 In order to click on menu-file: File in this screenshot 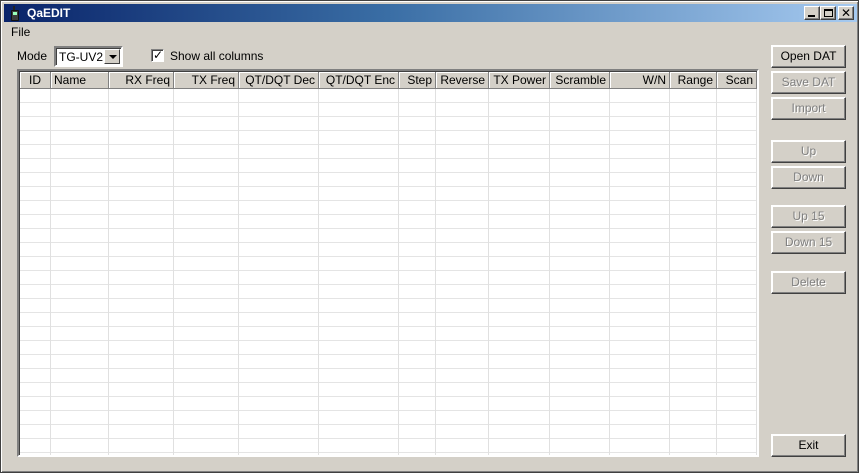, I will do `click(20, 32)`.